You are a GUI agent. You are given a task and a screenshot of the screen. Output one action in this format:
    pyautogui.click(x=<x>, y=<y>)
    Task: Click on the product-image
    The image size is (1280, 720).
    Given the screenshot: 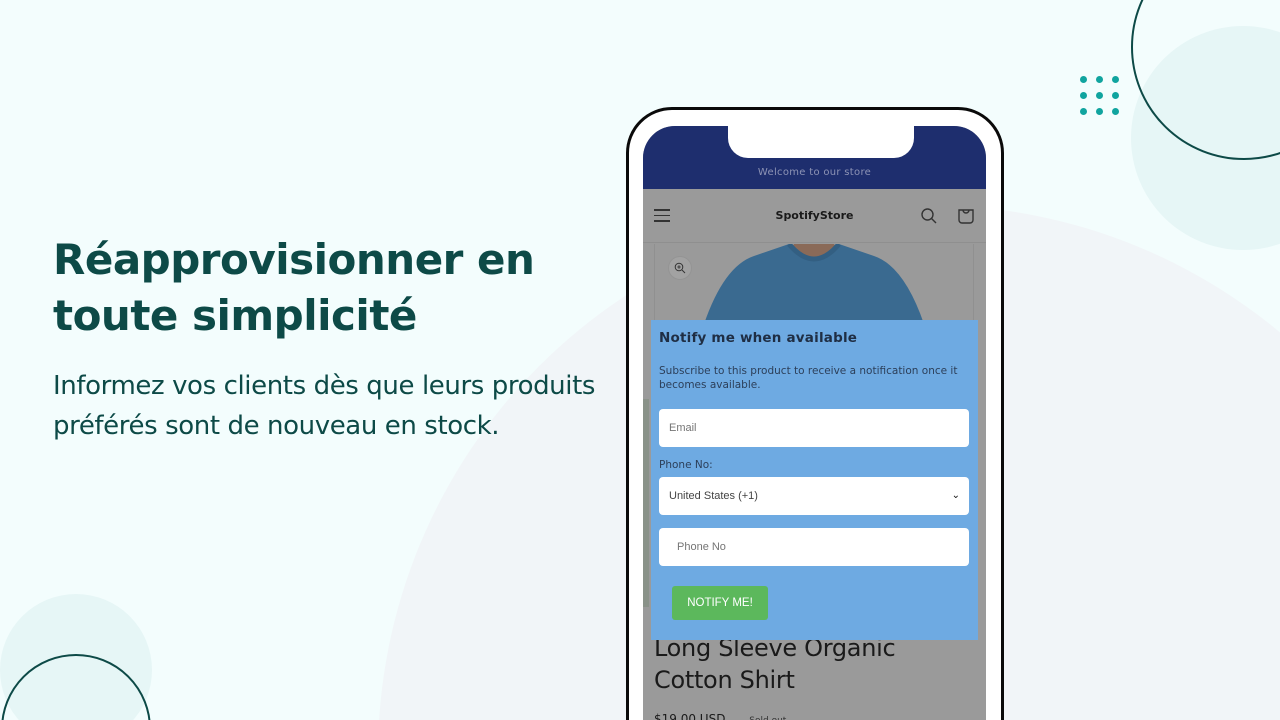 What is the action you would take?
    pyautogui.click(x=814, y=284)
    